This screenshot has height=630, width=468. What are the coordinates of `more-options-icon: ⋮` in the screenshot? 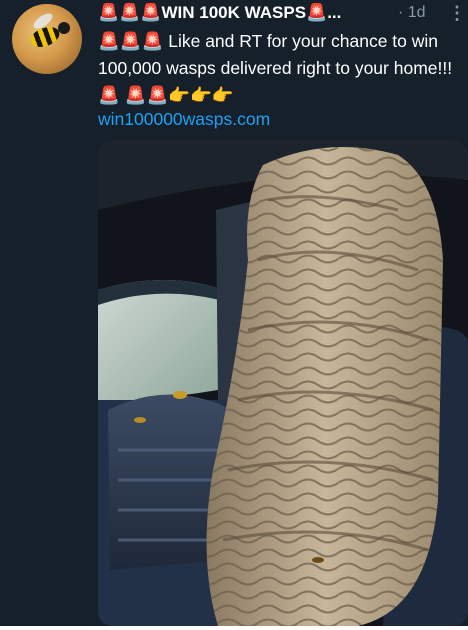 It's located at (457, 13).